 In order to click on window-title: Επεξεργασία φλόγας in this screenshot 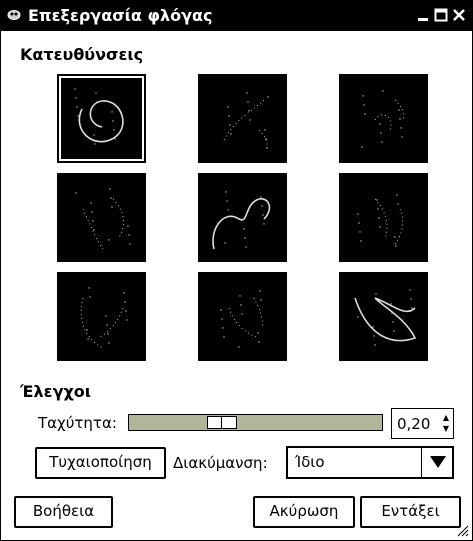, I will do `click(120, 15)`.